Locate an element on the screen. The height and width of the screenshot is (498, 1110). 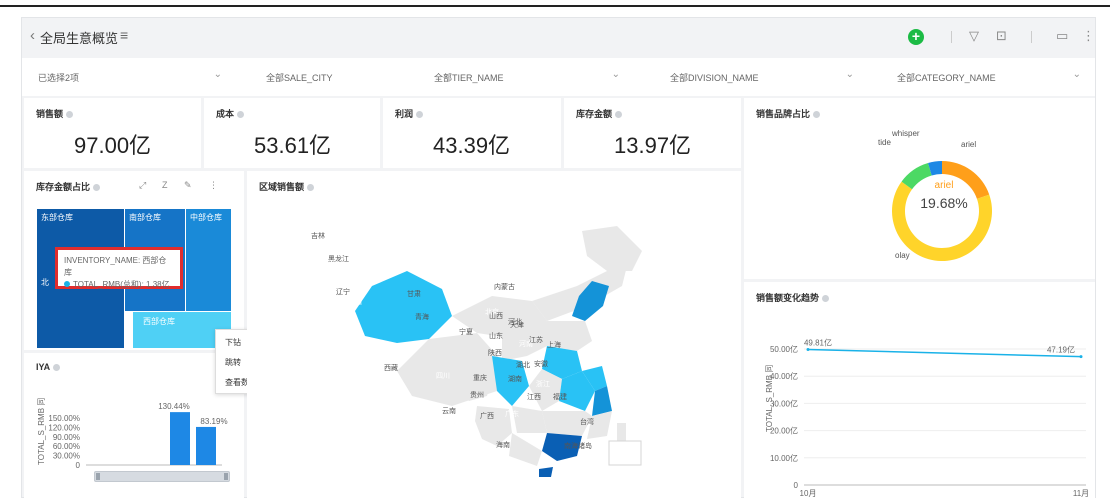
slice-label-olay: olay is located at coordinates (902, 255).